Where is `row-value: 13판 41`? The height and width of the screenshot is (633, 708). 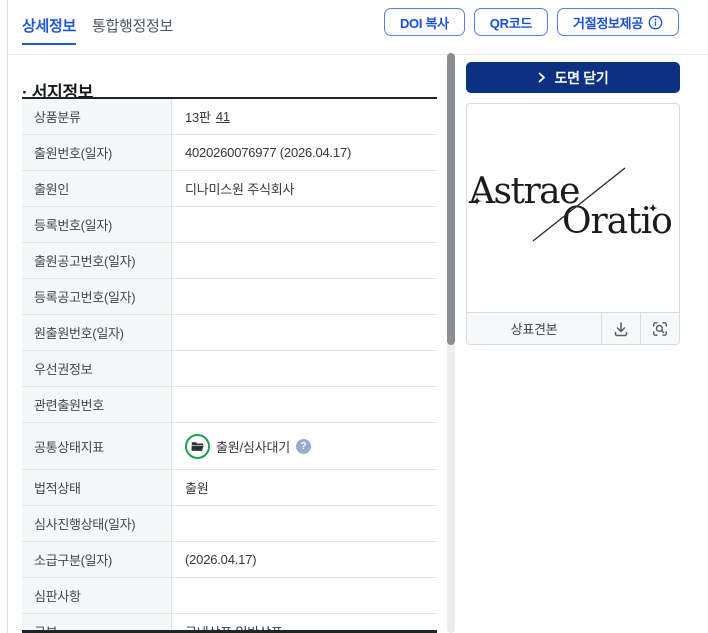 row-value: 13판 41 is located at coordinates (304, 116).